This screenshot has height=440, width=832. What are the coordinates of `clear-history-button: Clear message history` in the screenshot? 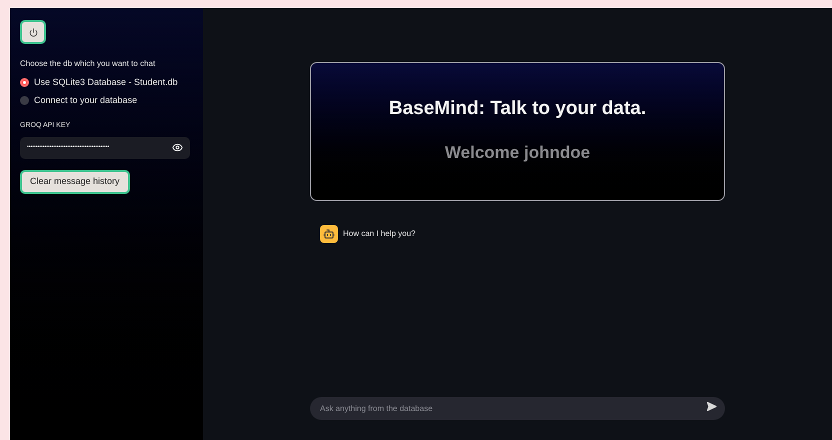 It's located at (75, 182).